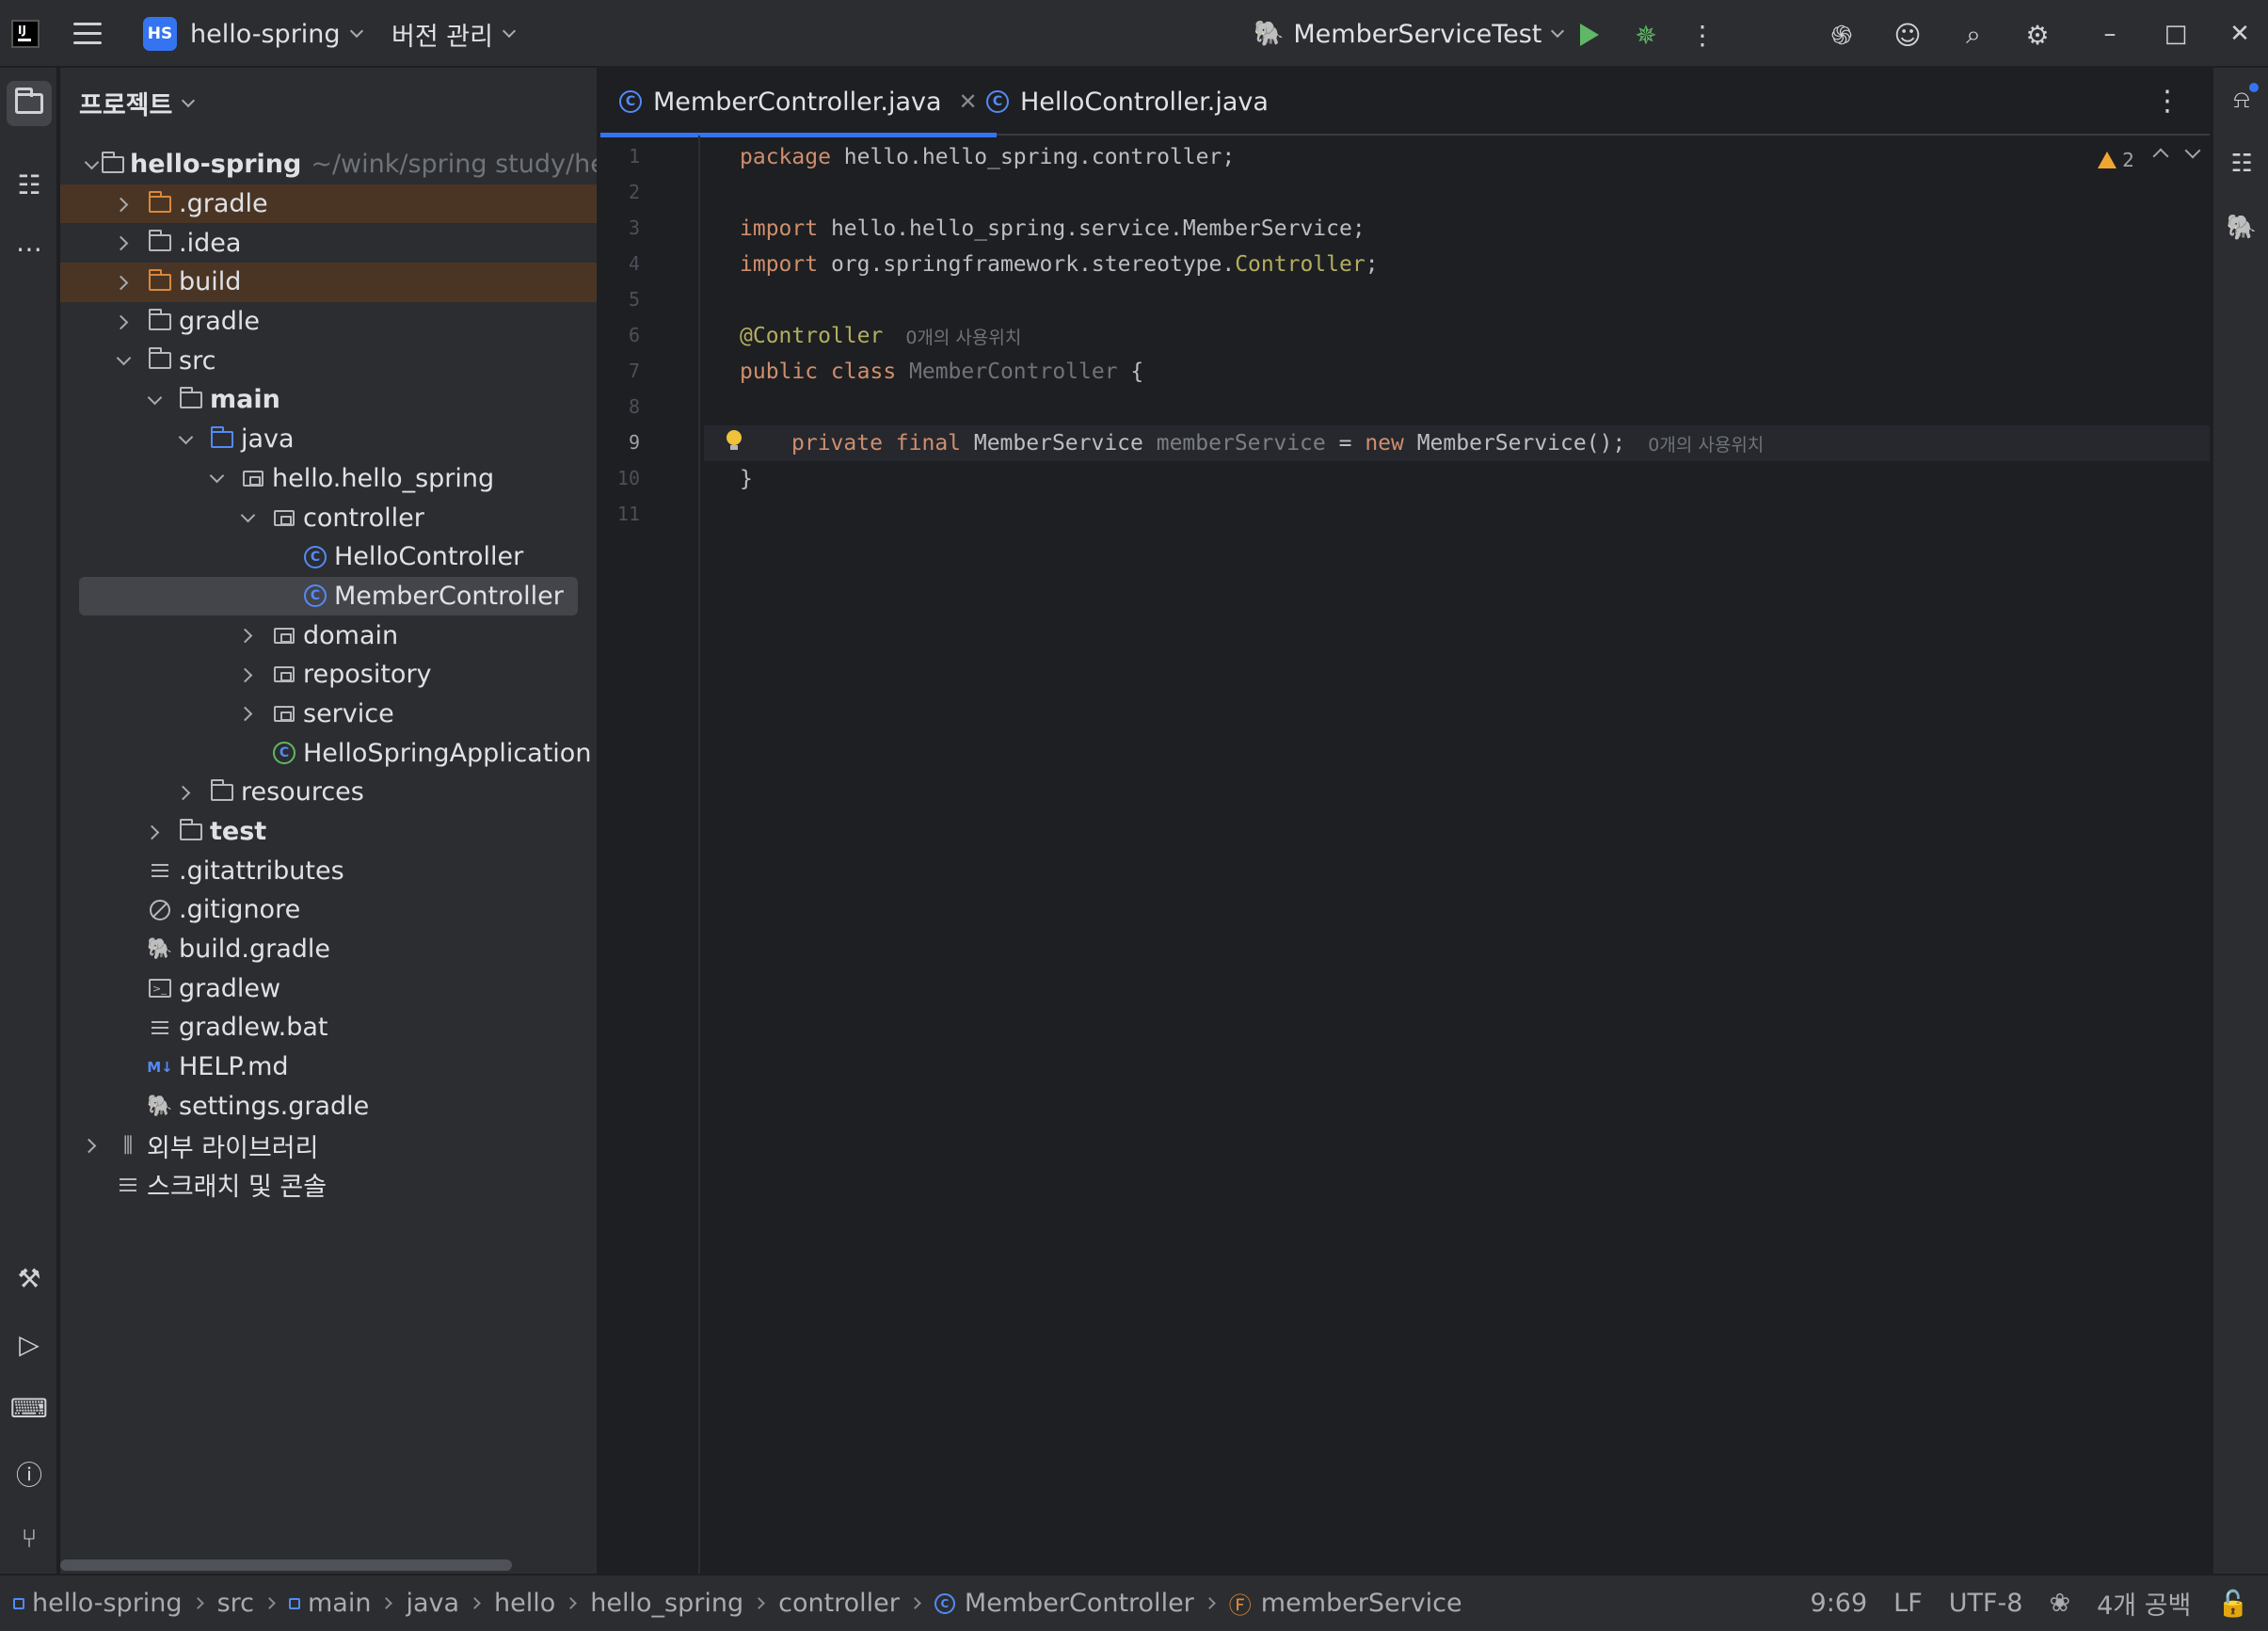 This screenshot has width=2268, height=1631. Describe the element at coordinates (650, 855) in the screenshot. I see `line-number-gutter: 1 2 3 4 5 6 7 8 9 10 11` at that location.